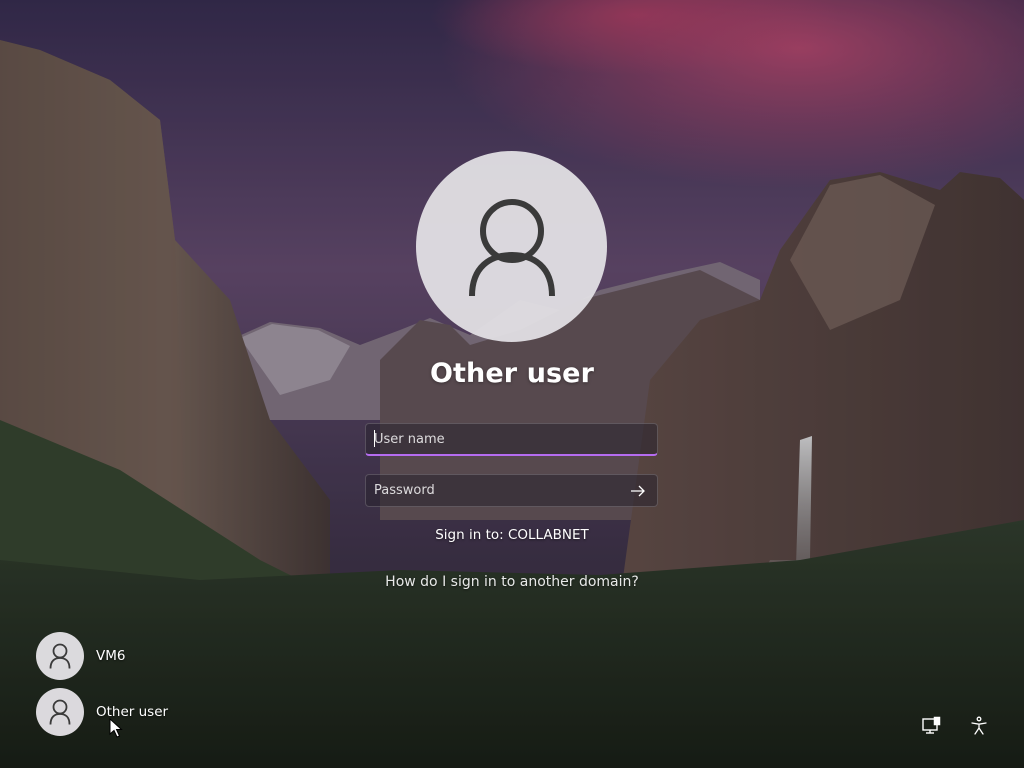  What do you see at coordinates (512, 535) in the screenshot?
I see `signin-domain-text: Sign in to: COLLABNET` at bounding box center [512, 535].